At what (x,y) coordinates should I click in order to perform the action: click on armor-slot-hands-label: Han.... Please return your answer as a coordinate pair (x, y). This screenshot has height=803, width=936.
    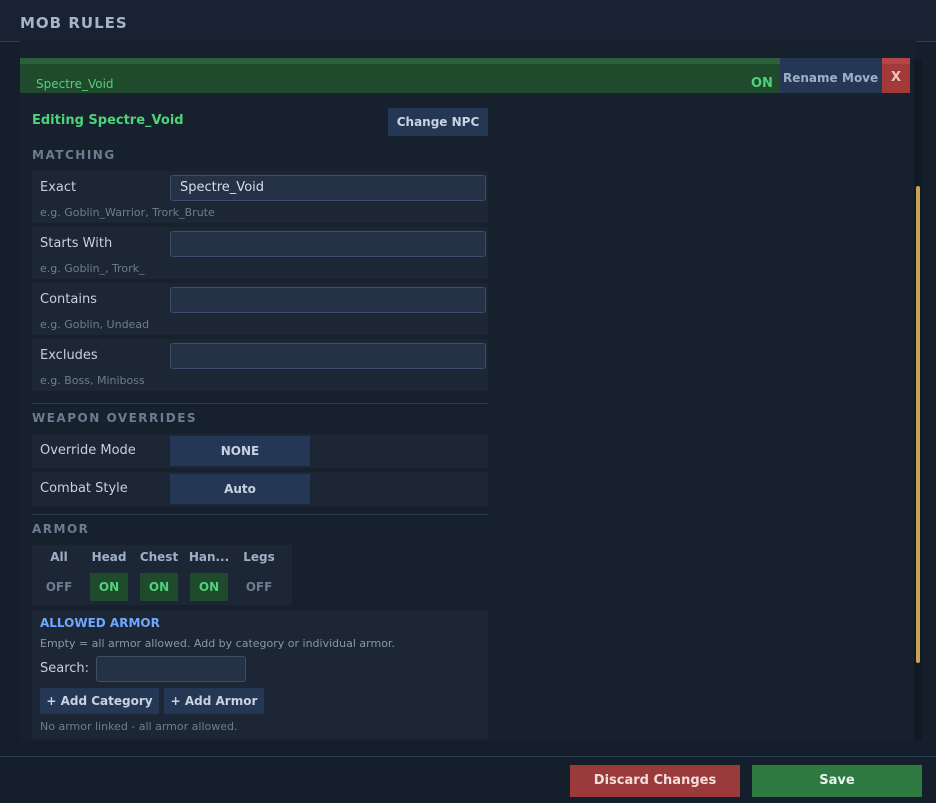
    Looking at the image, I should click on (209, 557).